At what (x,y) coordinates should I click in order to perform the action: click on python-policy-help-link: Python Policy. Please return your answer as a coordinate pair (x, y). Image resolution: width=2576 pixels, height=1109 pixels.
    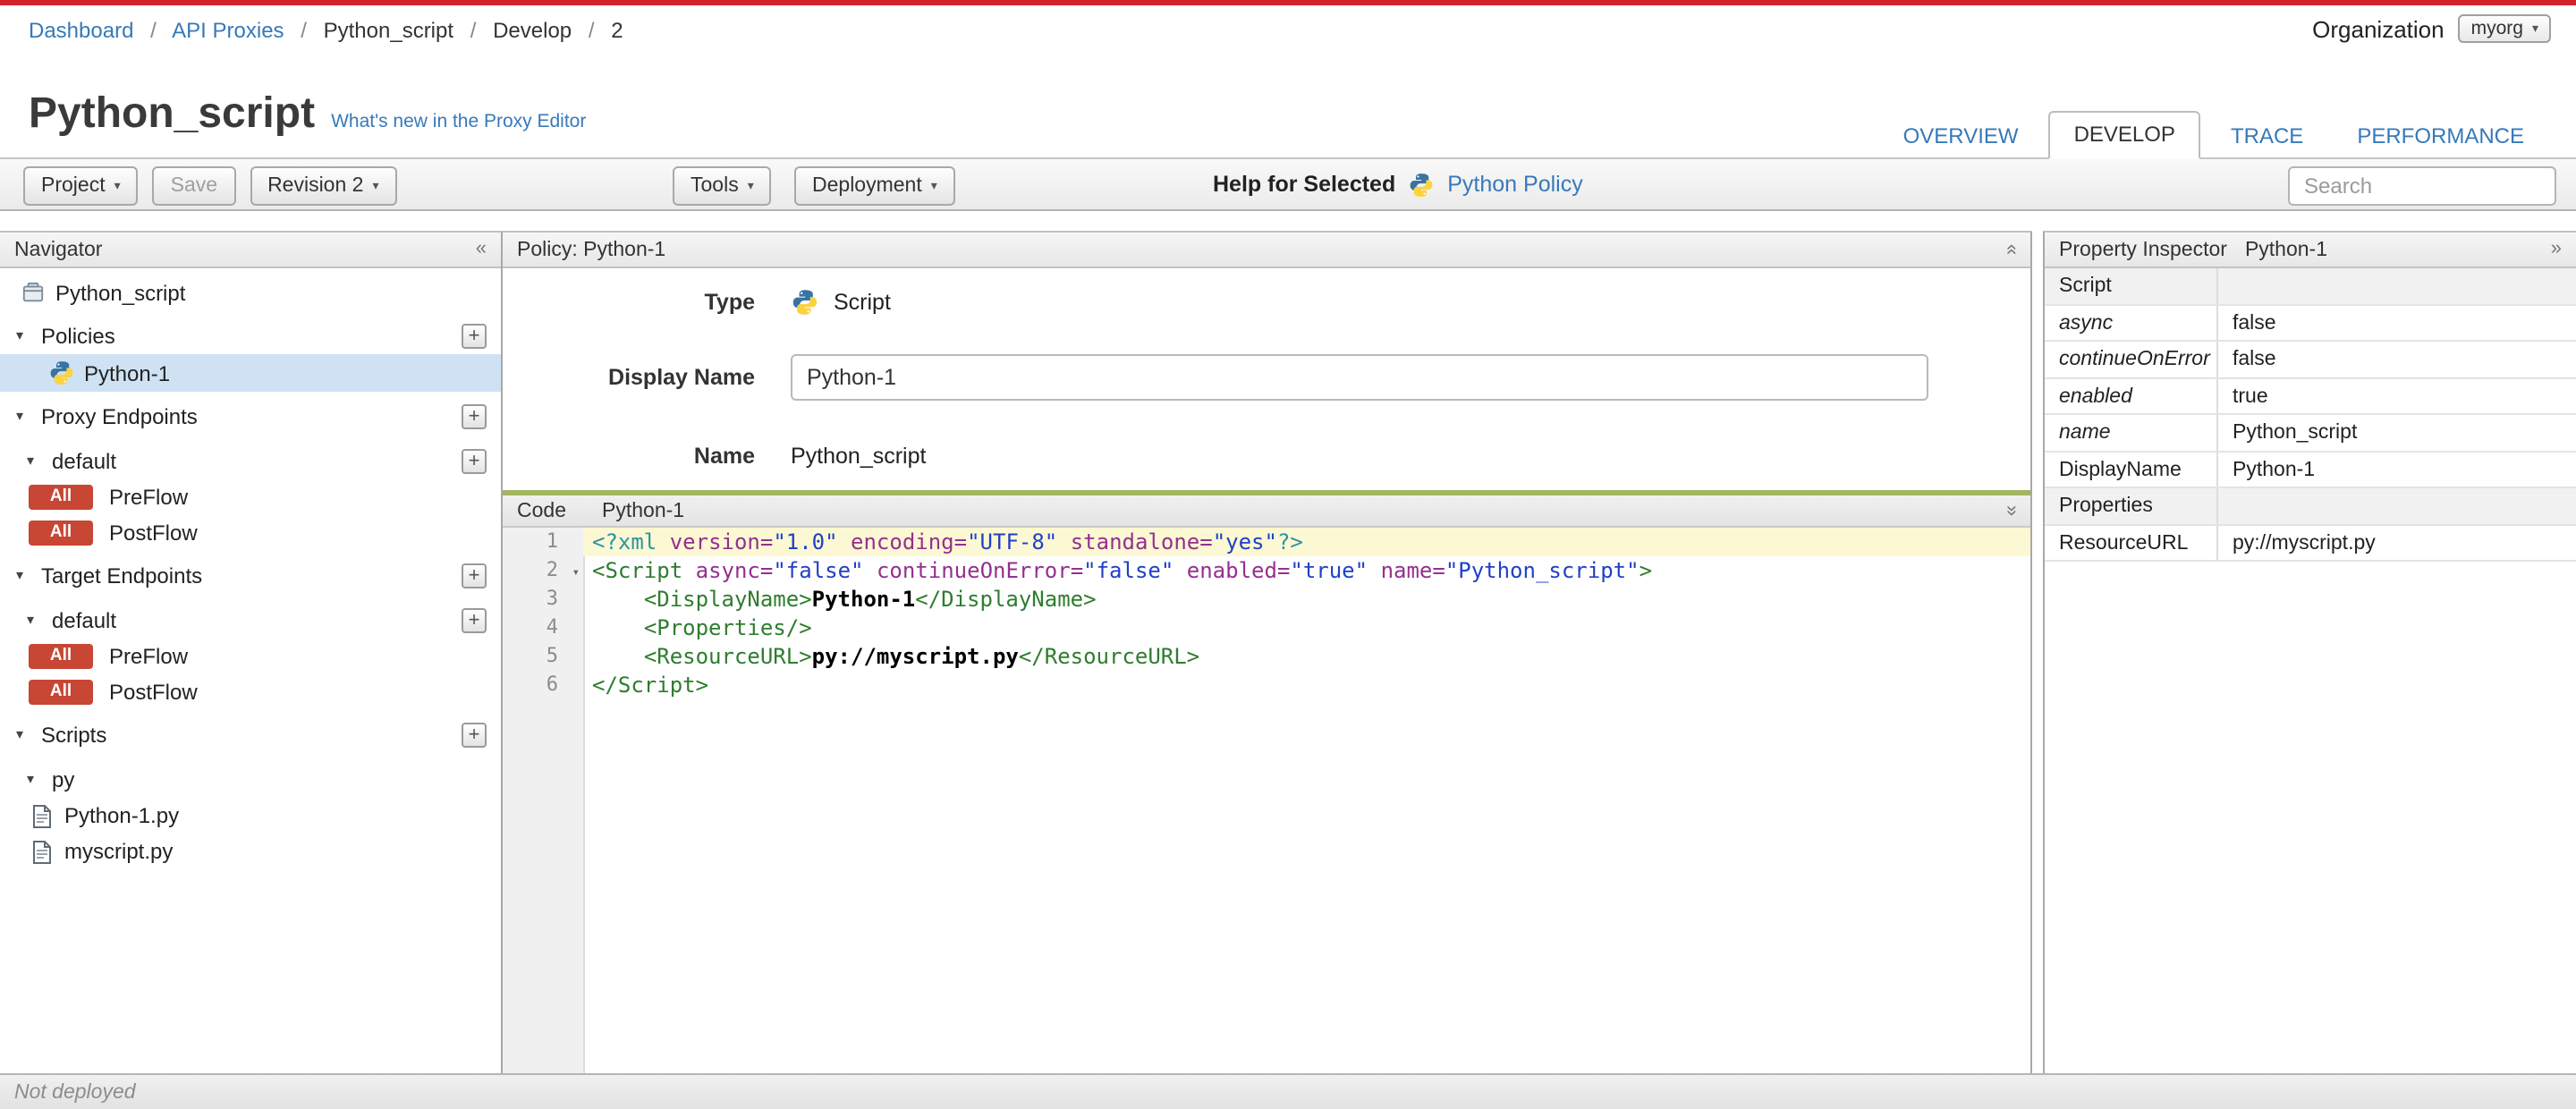
    Looking at the image, I should click on (1514, 184).